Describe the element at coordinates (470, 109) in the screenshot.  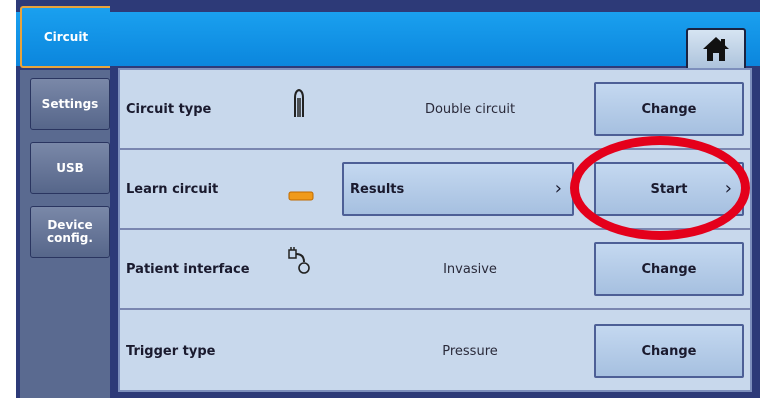
I see `circuit-type-value: Double circuit` at that location.